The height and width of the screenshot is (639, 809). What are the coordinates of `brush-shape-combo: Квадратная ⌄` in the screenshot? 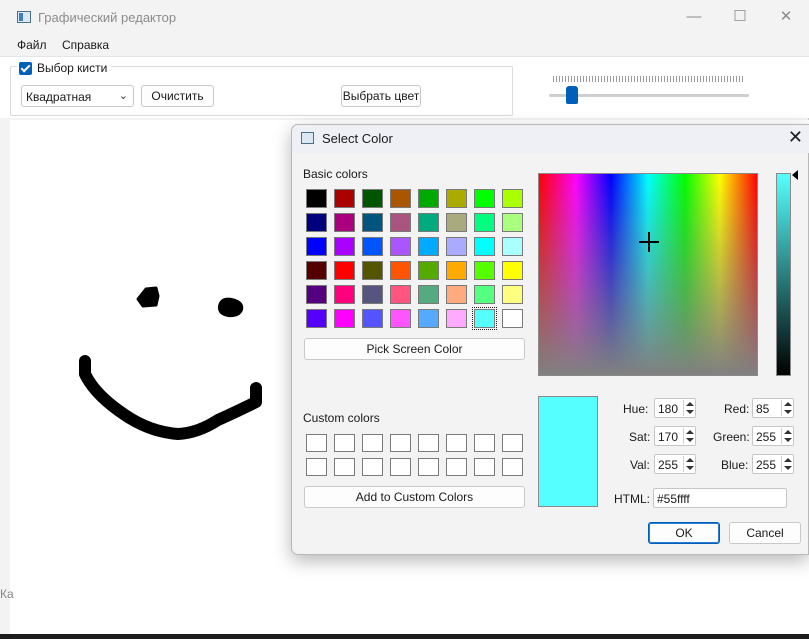 It's located at (77, 96).